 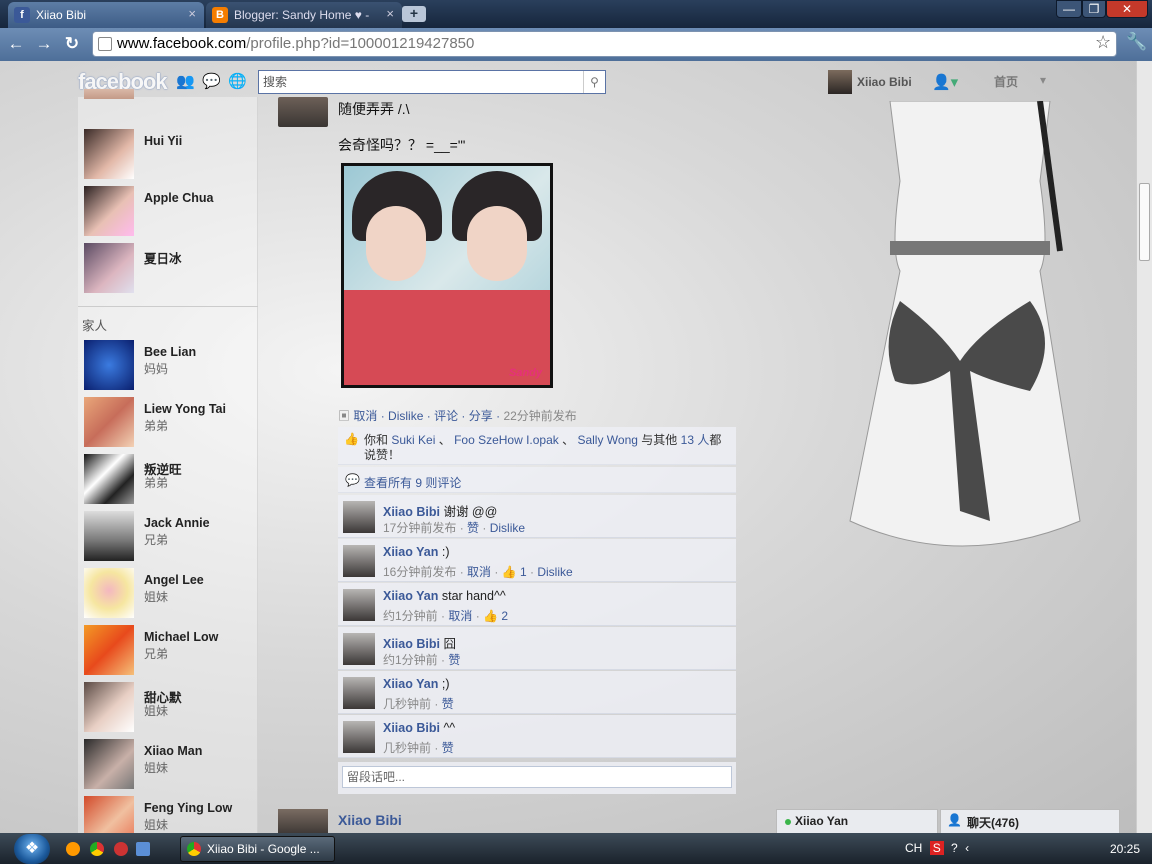 I want to click on list-item: Bee Lian 妈妈, so click(x=169, y=366).